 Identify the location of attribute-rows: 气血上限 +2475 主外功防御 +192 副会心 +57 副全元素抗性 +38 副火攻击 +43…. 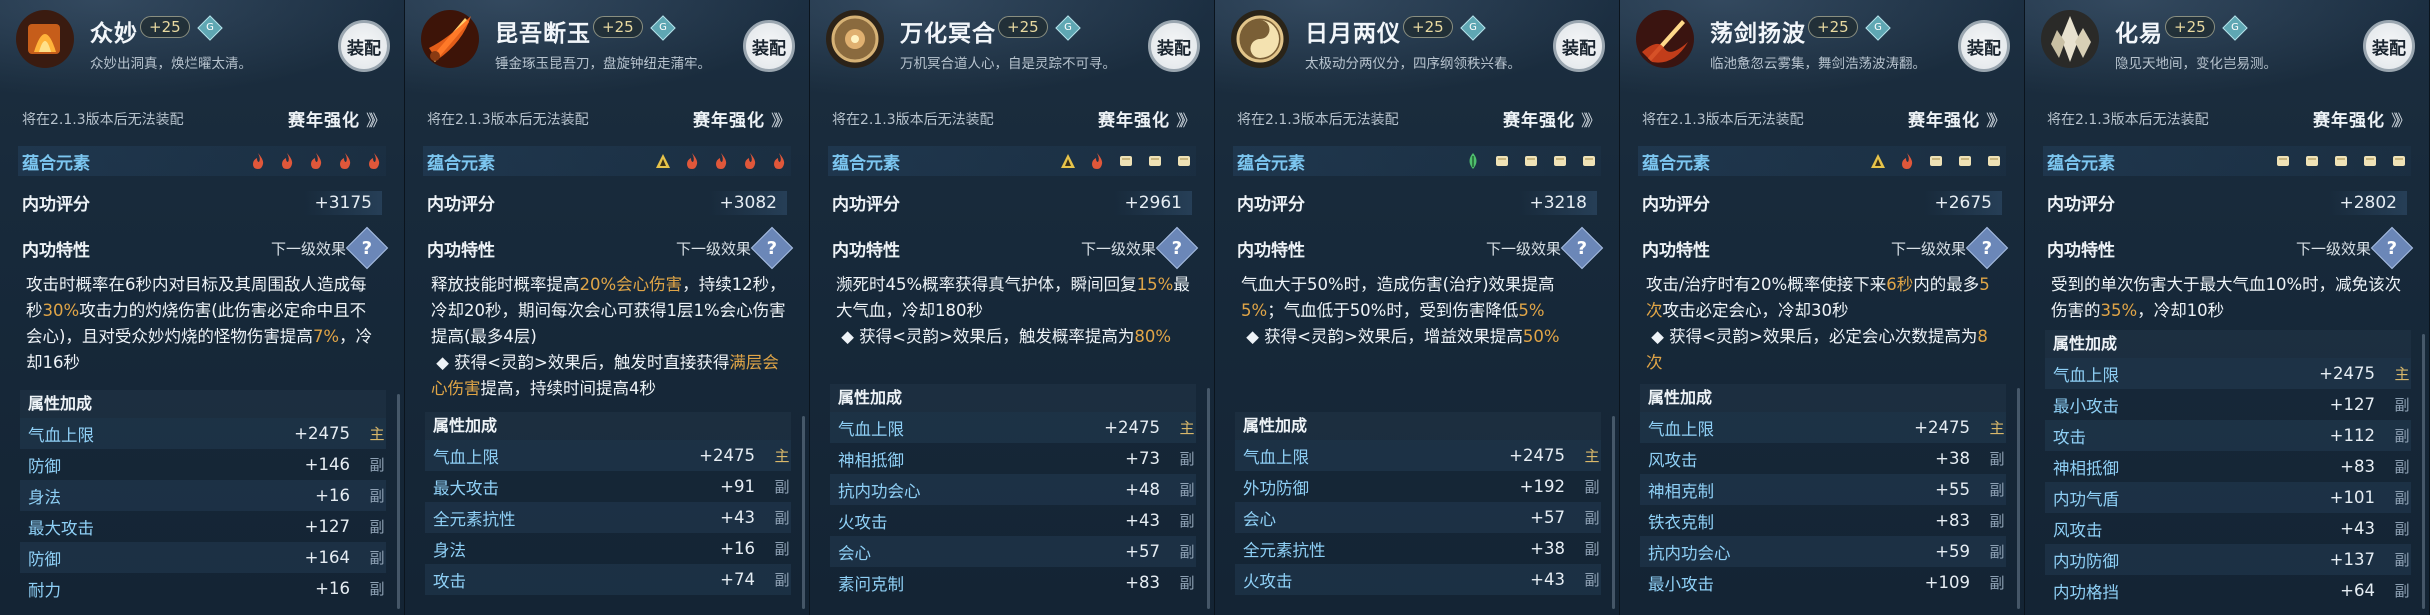
(1418, 517).